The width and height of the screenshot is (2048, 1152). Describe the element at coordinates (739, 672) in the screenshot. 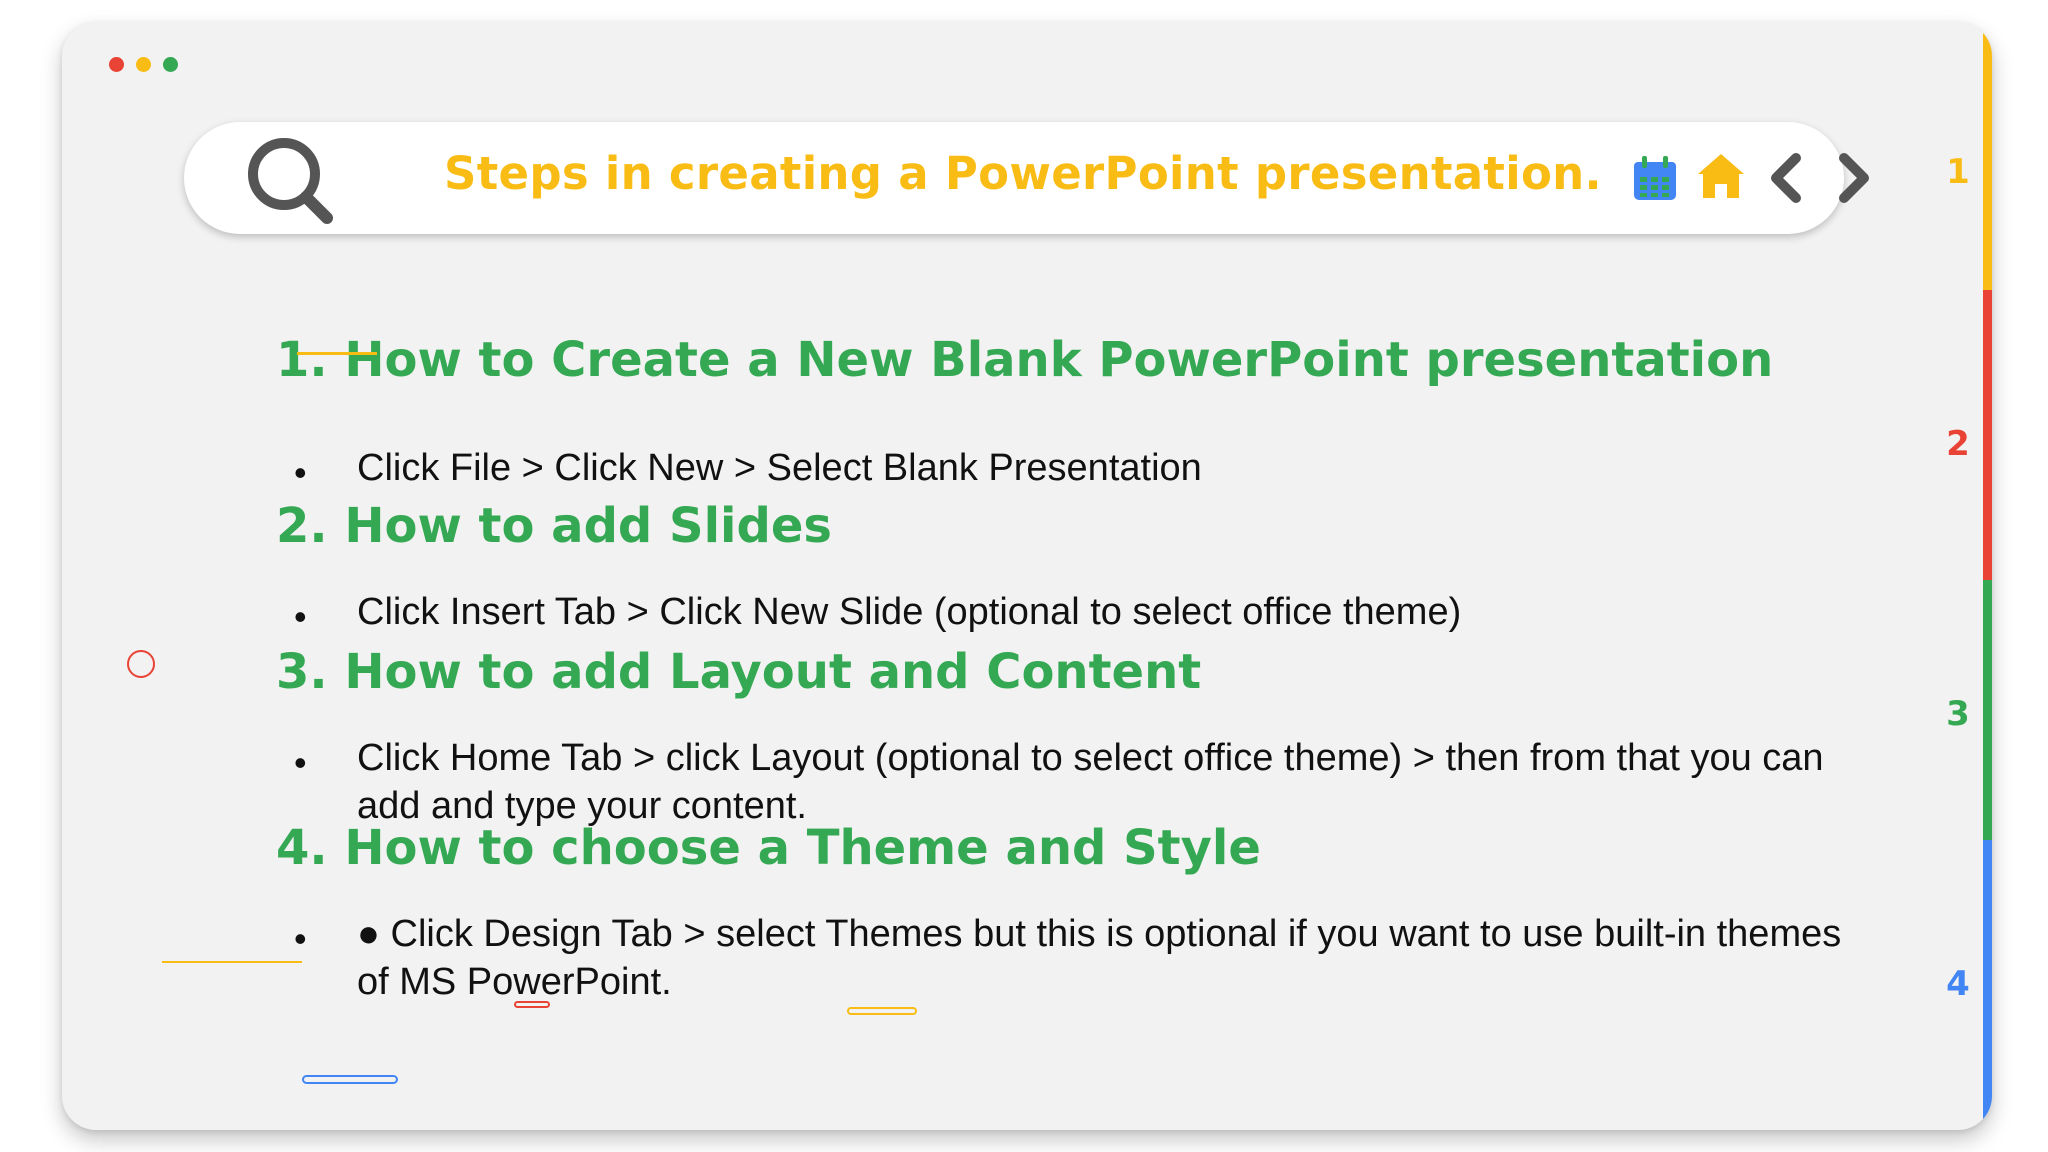

I see `section-heading-3: 3. How to add Layout and Content` at that location.